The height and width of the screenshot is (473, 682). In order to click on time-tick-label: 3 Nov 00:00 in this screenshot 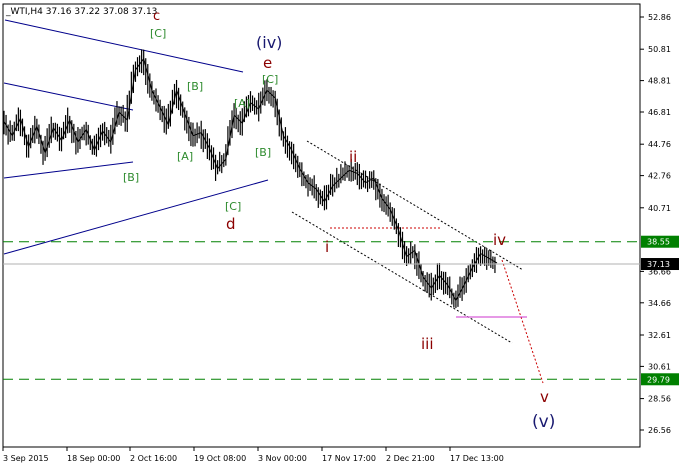, I will do `click(282, 458)`.